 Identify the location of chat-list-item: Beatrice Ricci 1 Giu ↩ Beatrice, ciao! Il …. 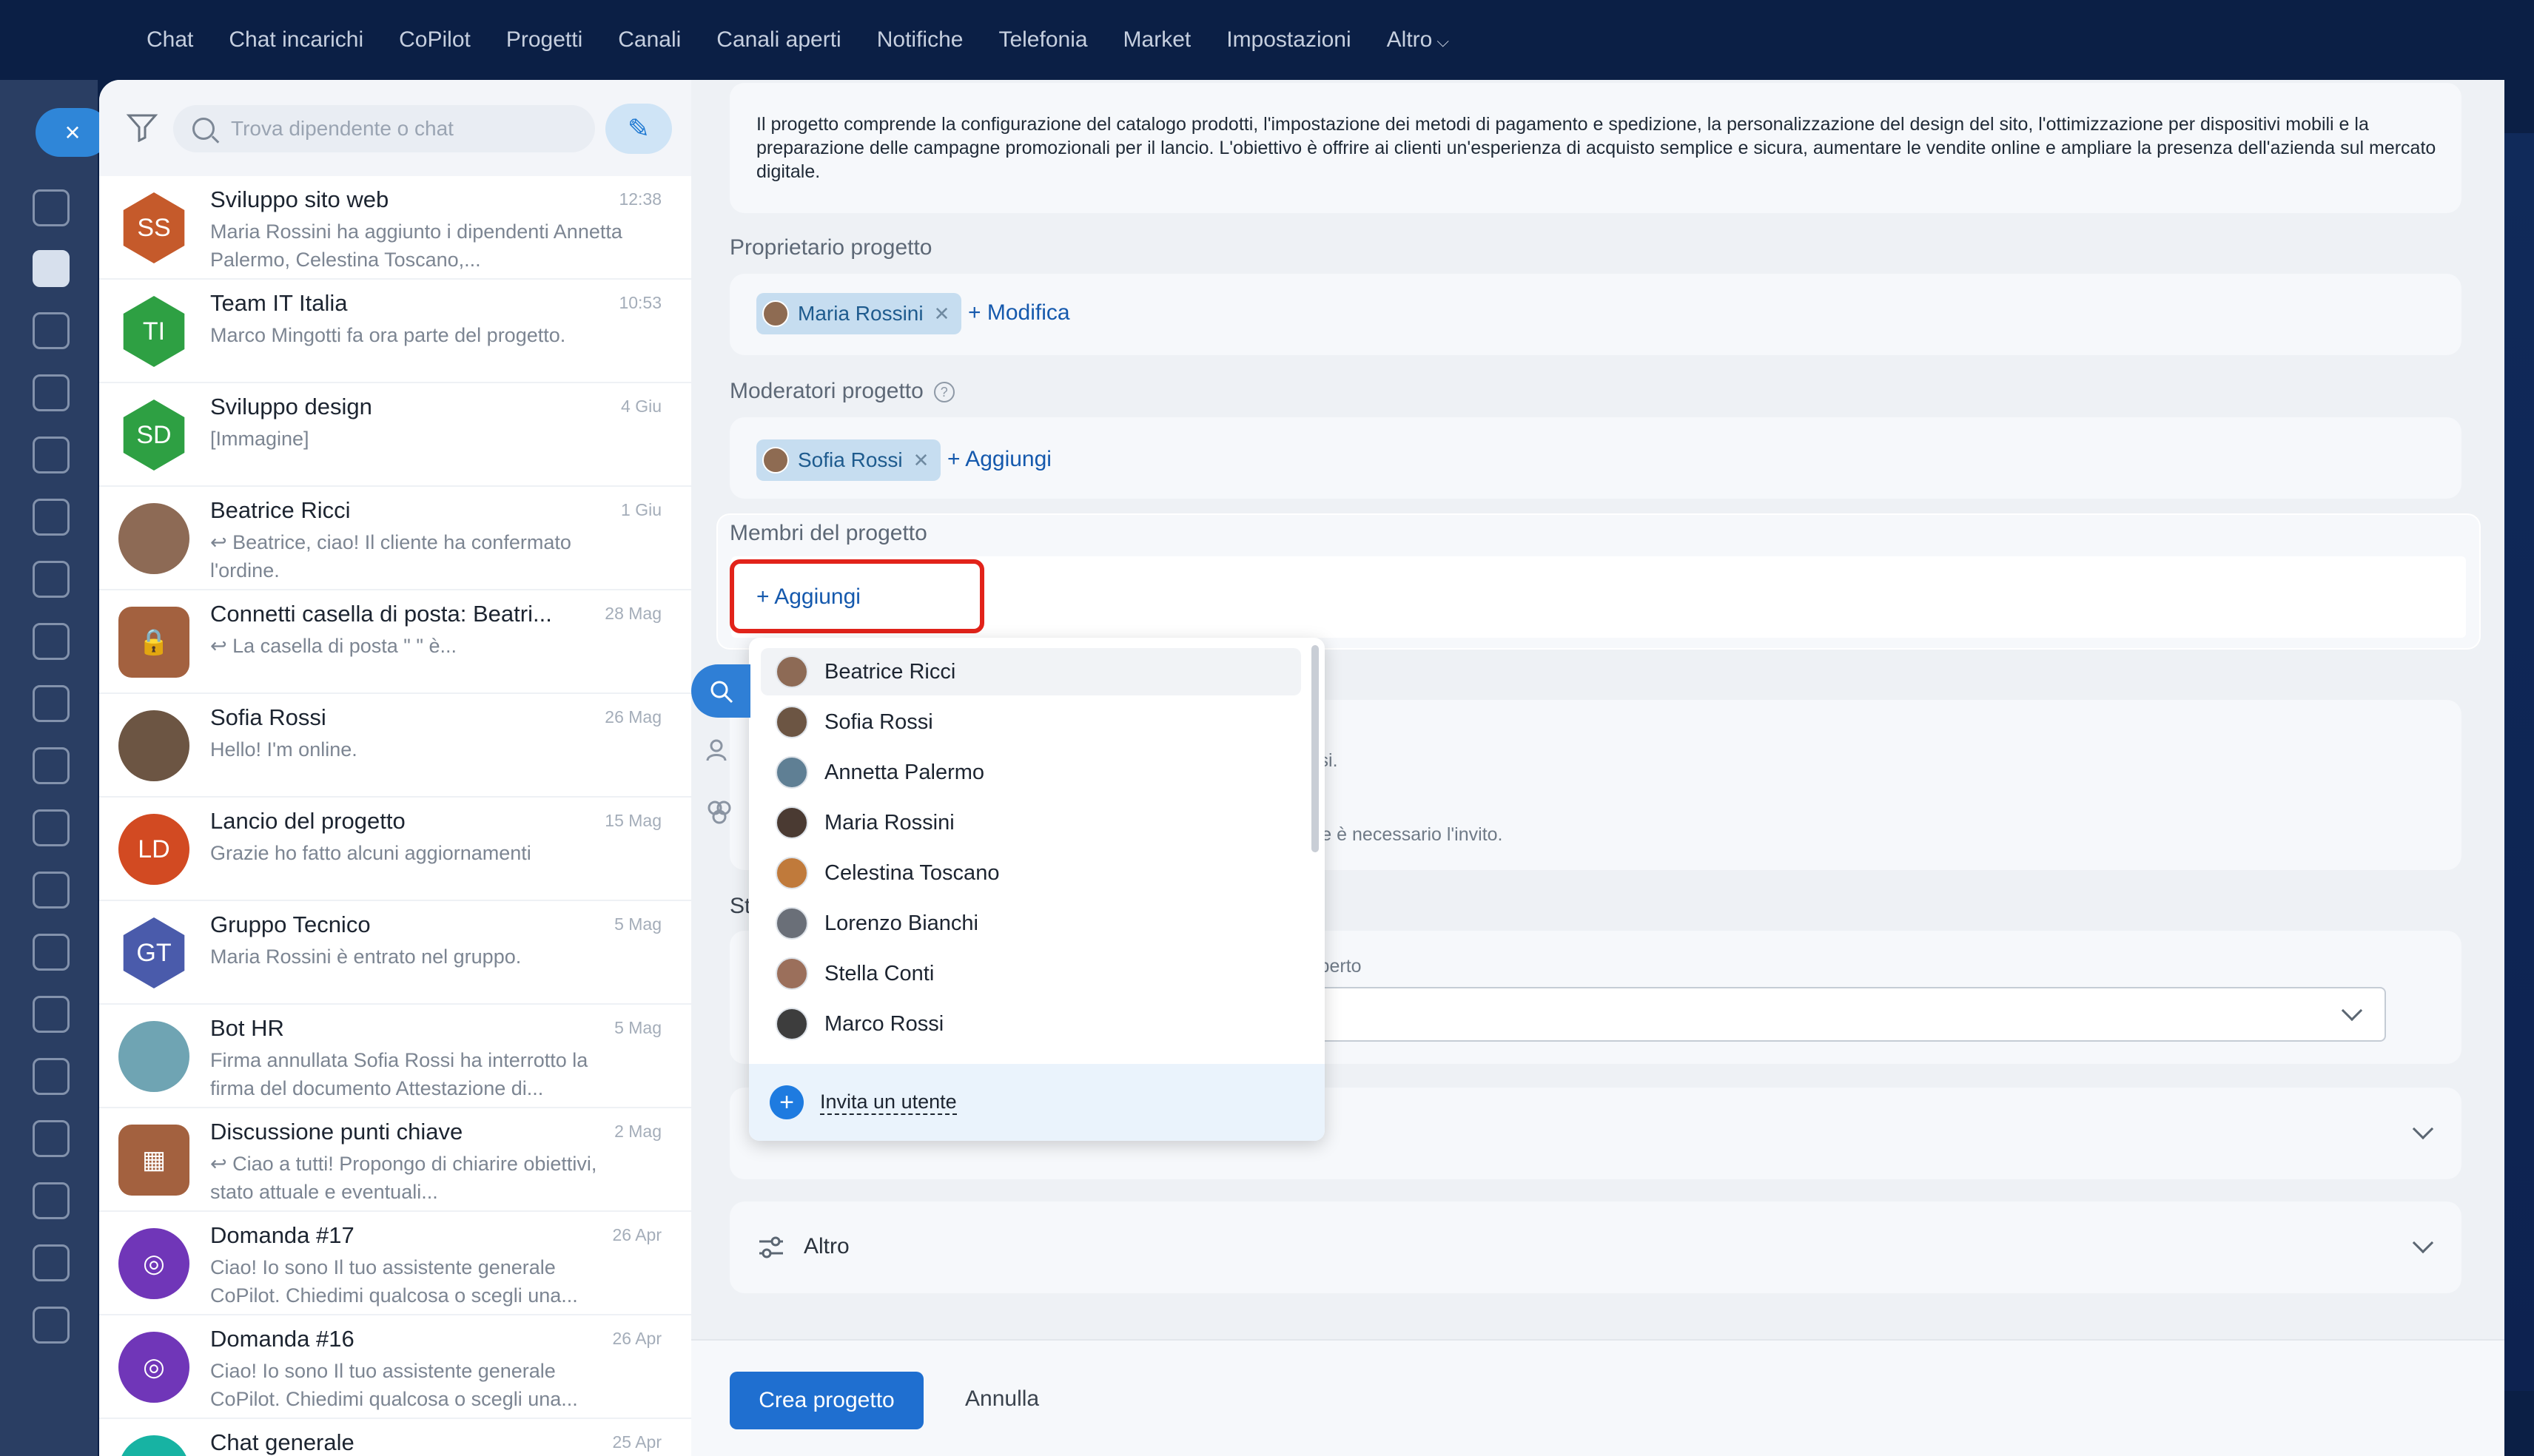
(395, 539).